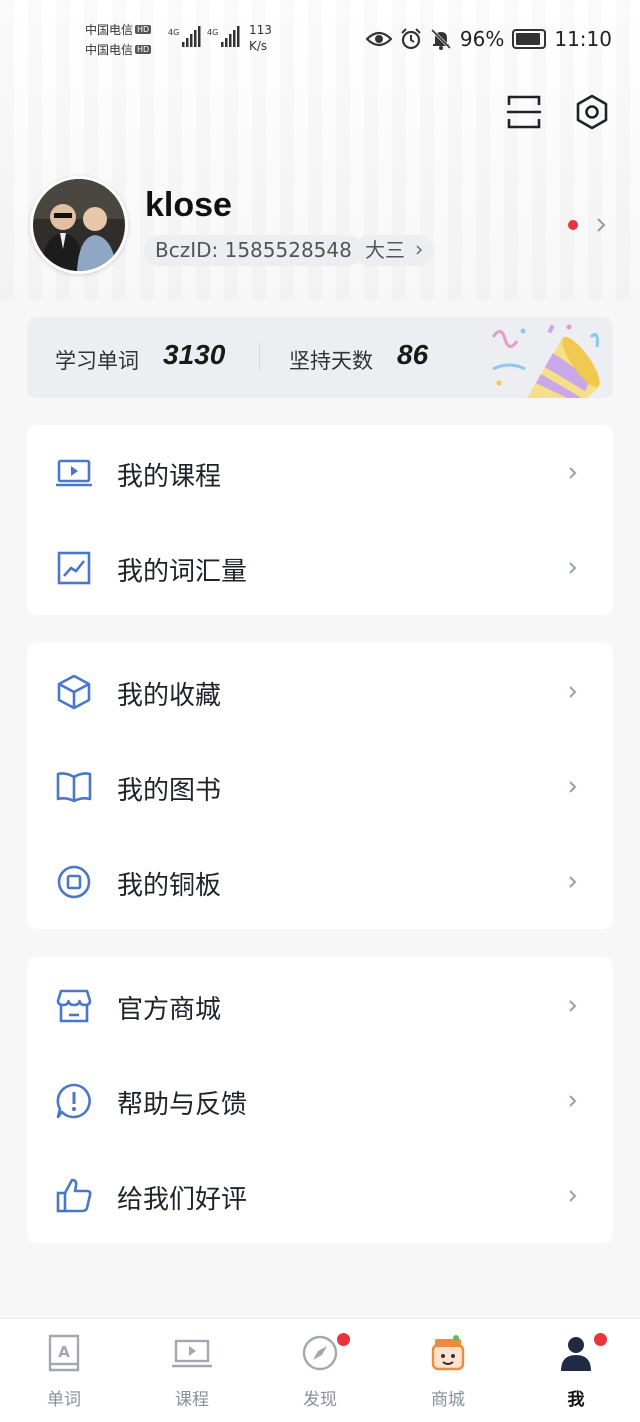 The width and height of the screenshot is (640, 1422). What do you see at coordinates (260, 38) in the screenshot?
I see `network-speed: 113 K/s` at bounding box center [260, 38].